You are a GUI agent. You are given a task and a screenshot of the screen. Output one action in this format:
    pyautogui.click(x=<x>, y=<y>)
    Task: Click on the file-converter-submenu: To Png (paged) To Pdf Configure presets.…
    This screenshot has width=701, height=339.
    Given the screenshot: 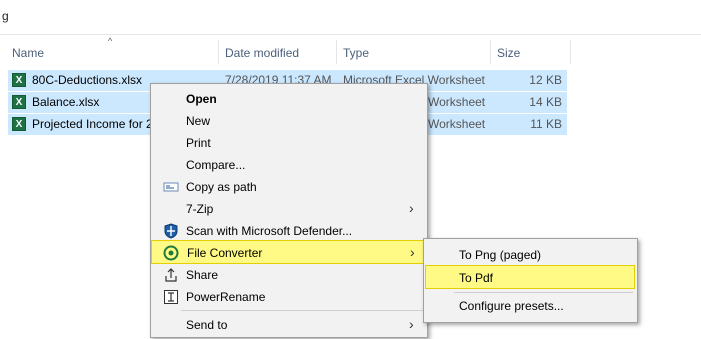 What is the action you would take?
    pyautogui.click(x=530, y=280)
    